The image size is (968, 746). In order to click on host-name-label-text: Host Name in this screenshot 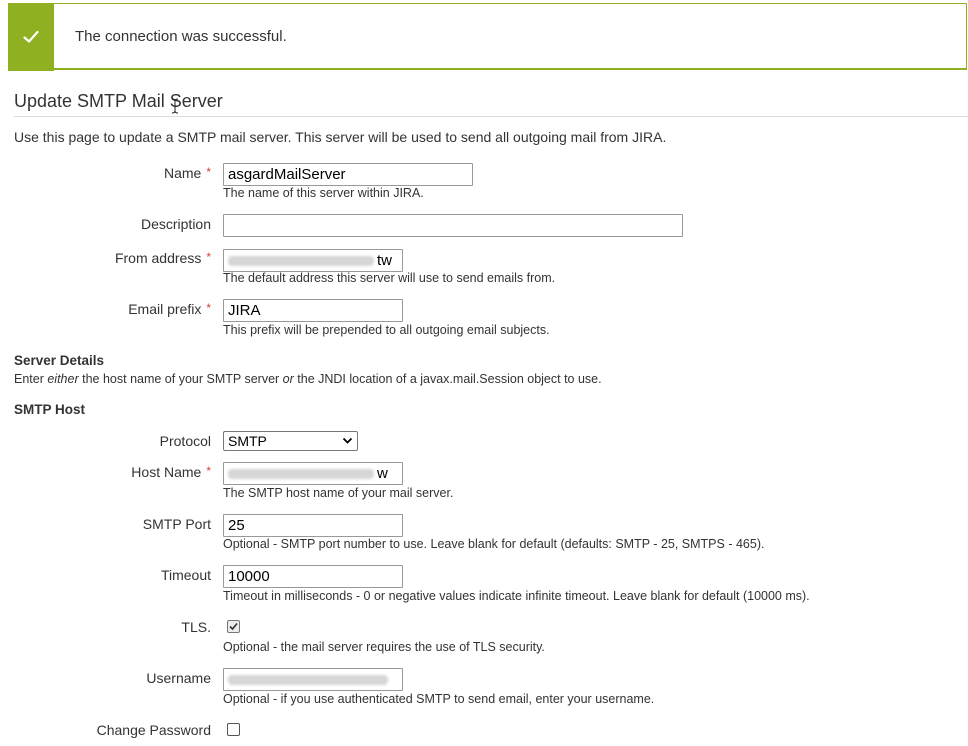, I will do `click(166, 472)`.